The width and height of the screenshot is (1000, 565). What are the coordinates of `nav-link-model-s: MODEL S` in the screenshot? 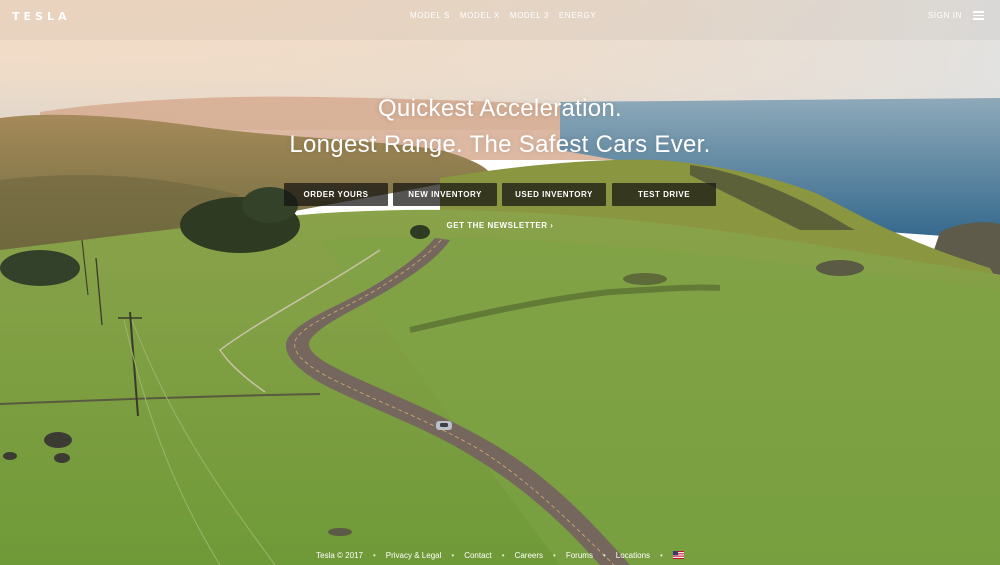 It's located at (430, 15).